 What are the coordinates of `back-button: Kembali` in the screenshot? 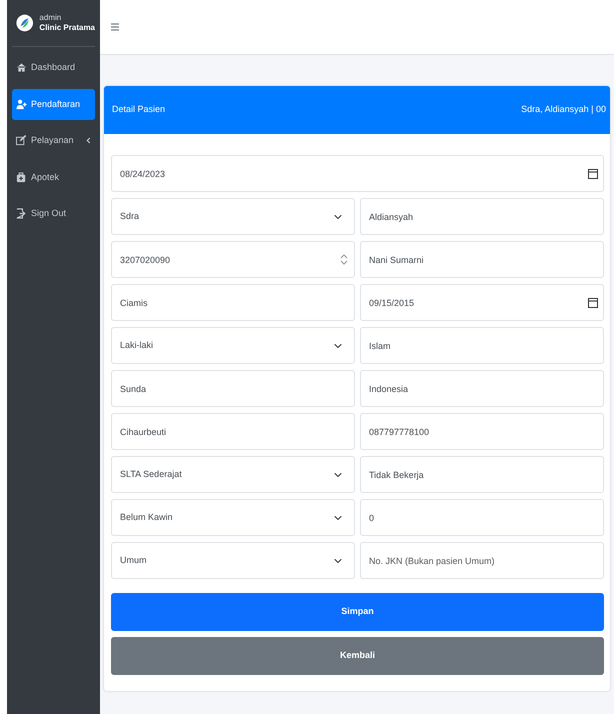 It's located at (357, 656).